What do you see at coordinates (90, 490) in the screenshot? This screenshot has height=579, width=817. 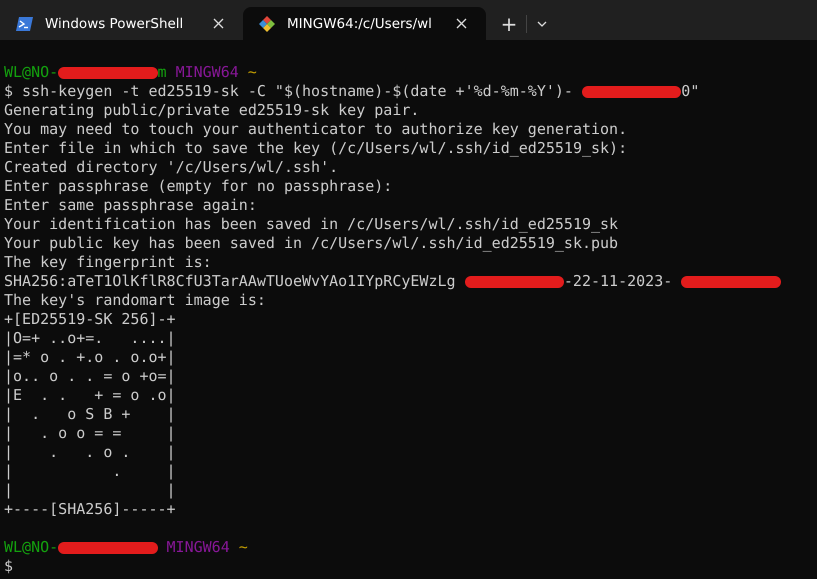 I see `terminal-text: | |` at bounding box center [90, 490].